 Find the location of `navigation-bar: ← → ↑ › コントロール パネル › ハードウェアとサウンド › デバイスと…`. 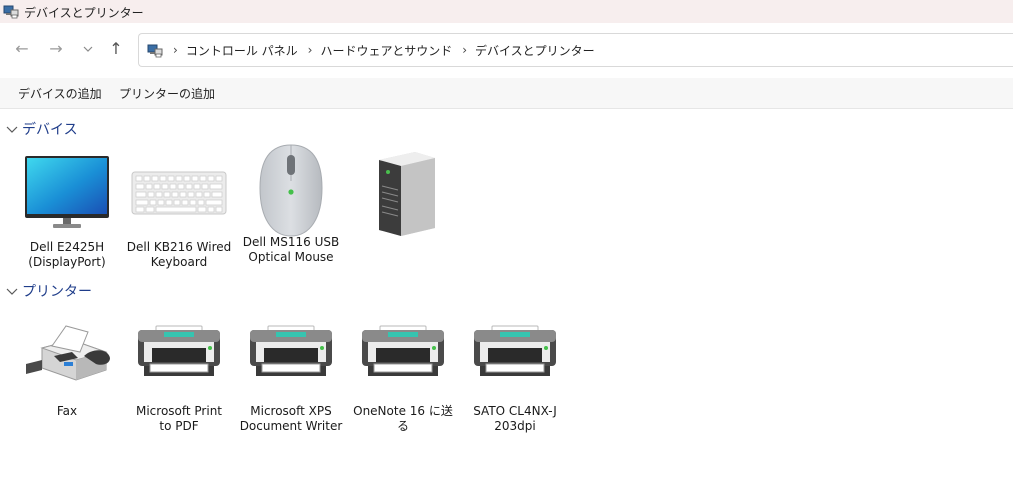

navigation-bar: ← → ↑ › コントロール パネル › ハードウェアとサウンド › デバイスと… is located at coordinates (506, 50).